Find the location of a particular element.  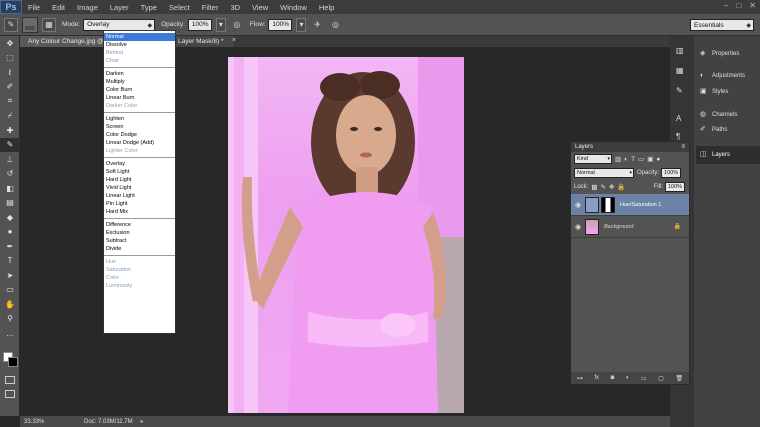

menu-view: View is located at coordinates (260, 7).